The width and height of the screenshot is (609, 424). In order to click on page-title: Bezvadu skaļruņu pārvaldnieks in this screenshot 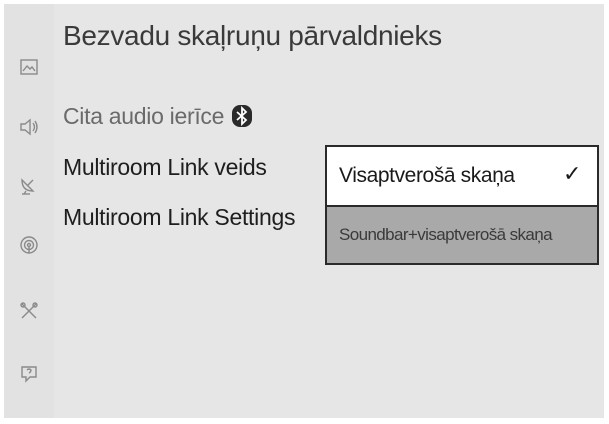, I will do `click(252, 35)`.